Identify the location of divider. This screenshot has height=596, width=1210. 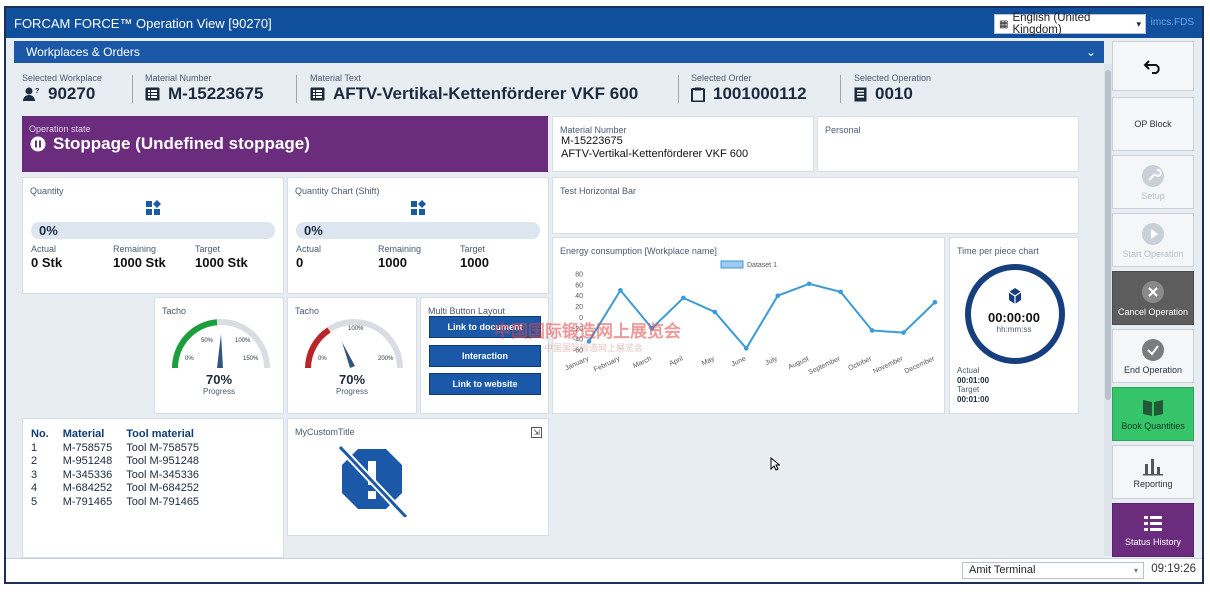
(132, 89).